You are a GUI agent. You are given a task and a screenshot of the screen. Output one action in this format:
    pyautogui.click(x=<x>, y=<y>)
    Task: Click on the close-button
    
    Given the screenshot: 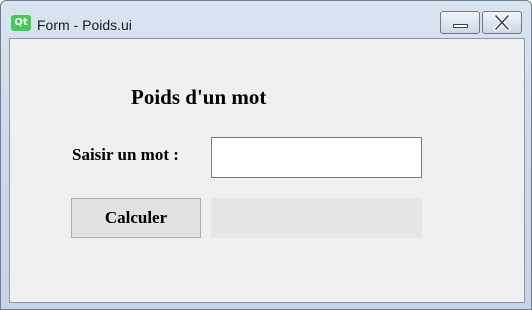 What is the action you would take?
    pyautogui.click(x=502, y=22)
    